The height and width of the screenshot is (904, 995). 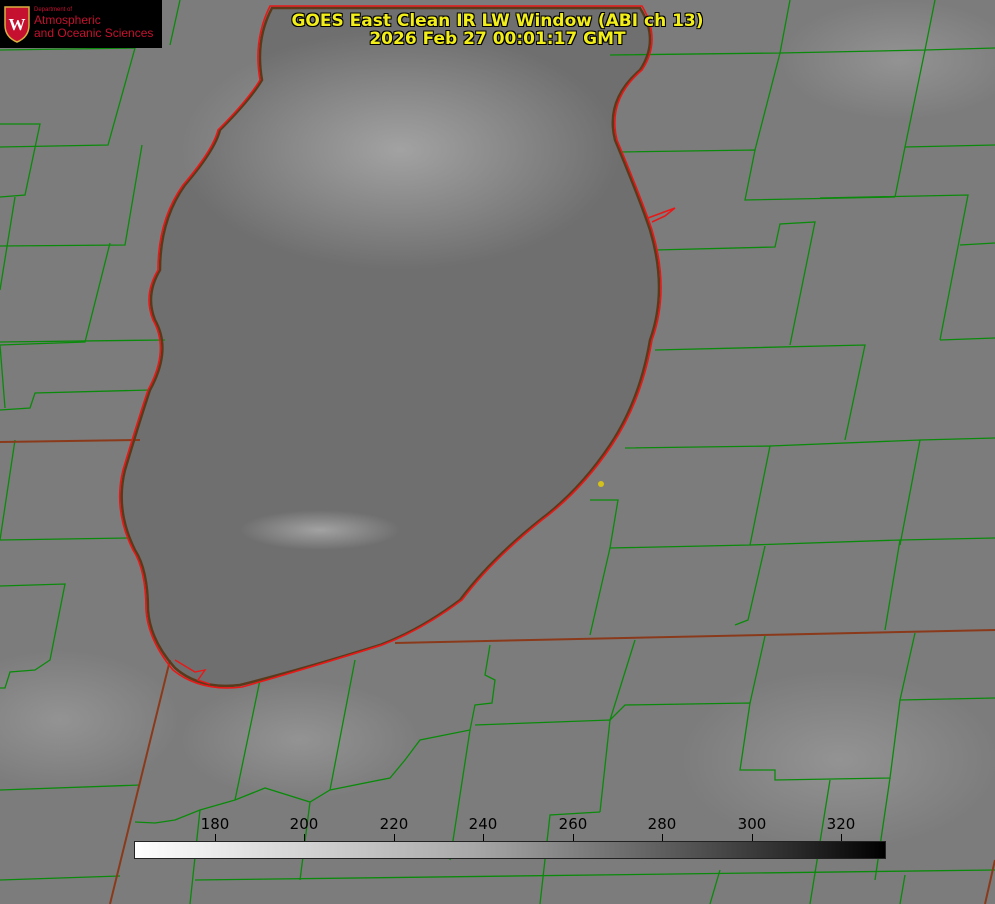 I want to click on colorbar-tick-label: 200, so click(x=304, y=824).